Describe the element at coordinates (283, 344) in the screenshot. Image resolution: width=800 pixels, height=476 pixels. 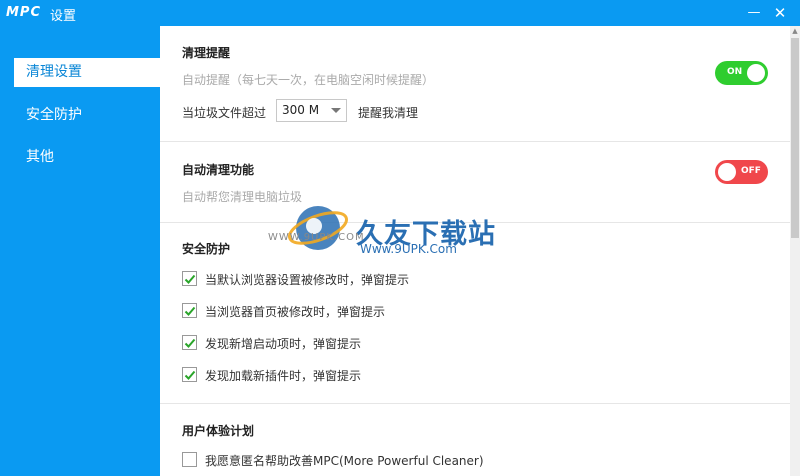
I see `check-label: 发现新增启动项时，弹窗提示` at that location.